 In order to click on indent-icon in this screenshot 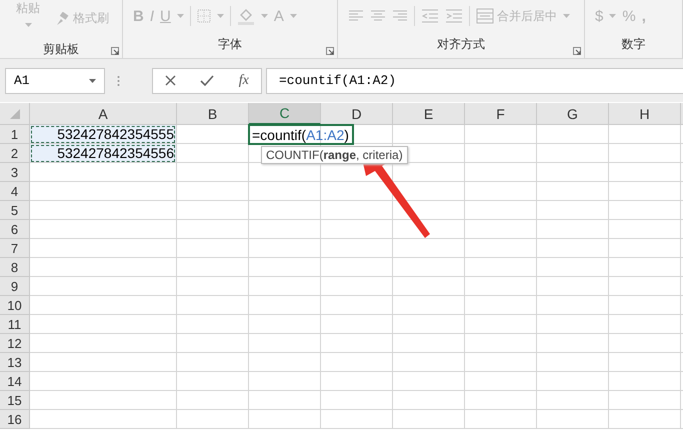, I will do `click(454, 16)`.